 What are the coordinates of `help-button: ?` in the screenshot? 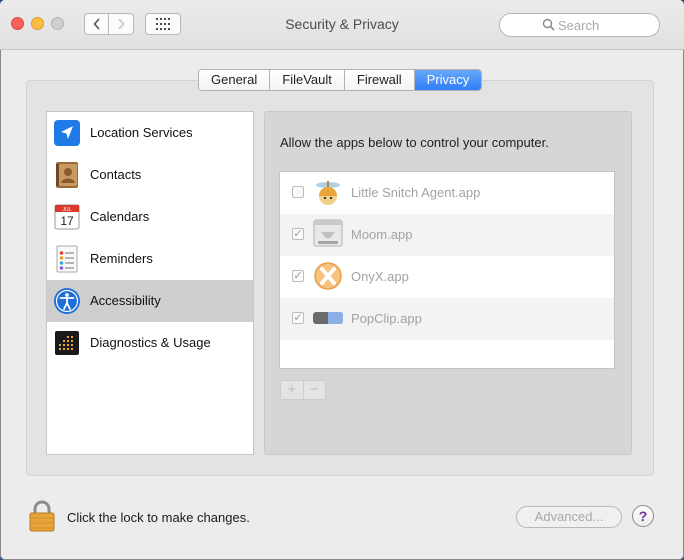 It's located at (643, 516).